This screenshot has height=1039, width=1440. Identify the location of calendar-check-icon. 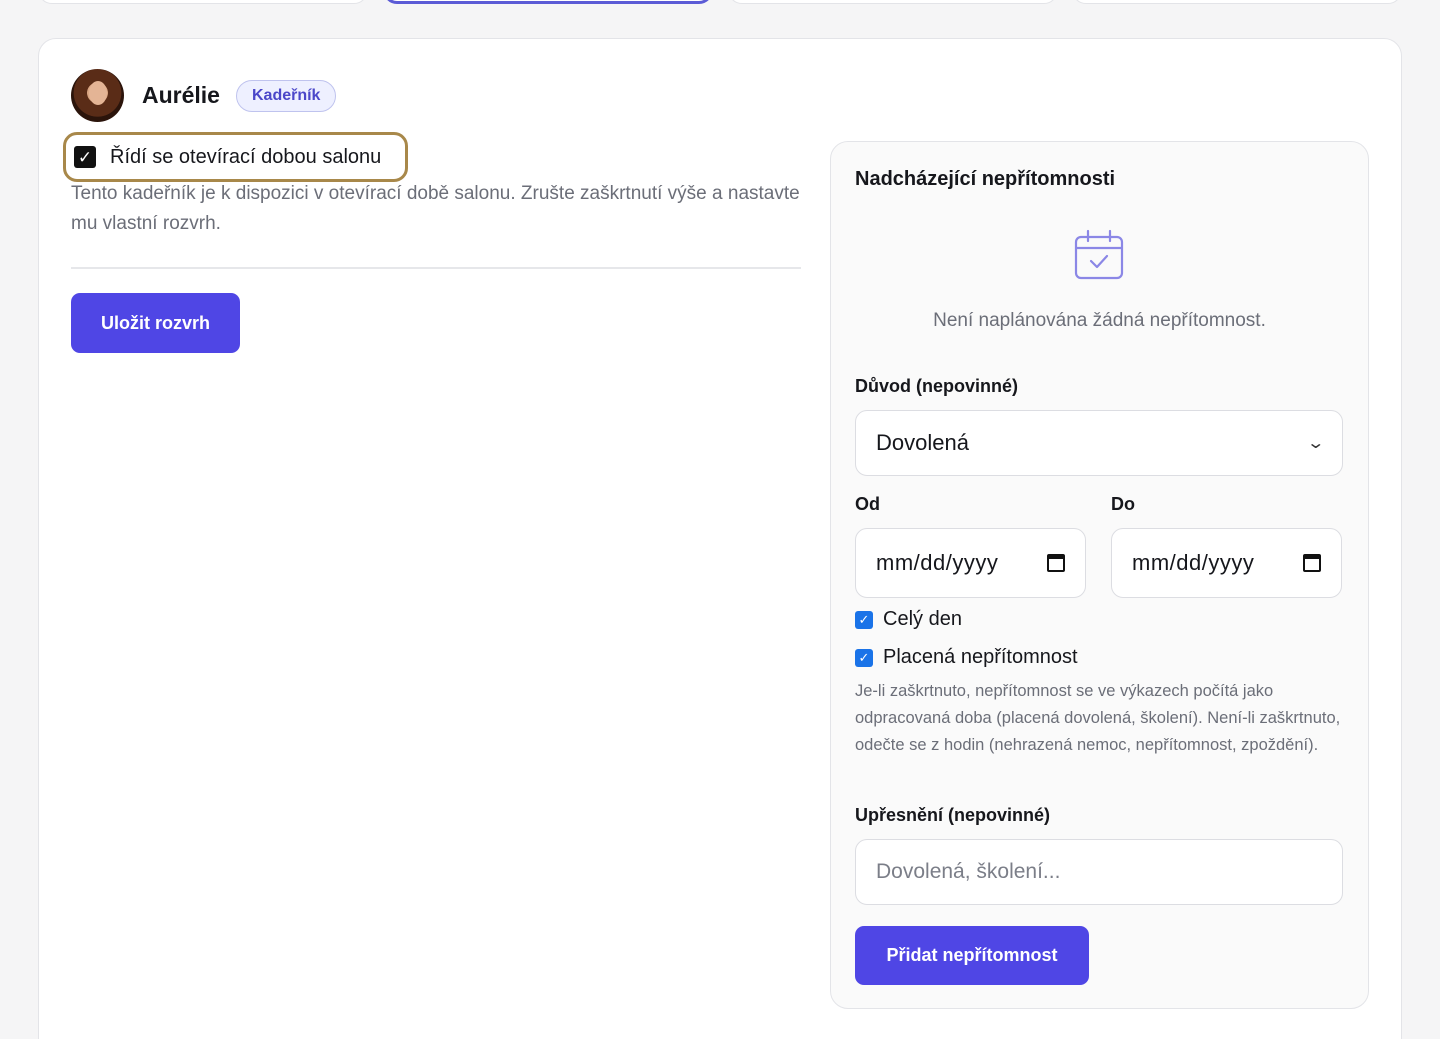
(1099, 254).